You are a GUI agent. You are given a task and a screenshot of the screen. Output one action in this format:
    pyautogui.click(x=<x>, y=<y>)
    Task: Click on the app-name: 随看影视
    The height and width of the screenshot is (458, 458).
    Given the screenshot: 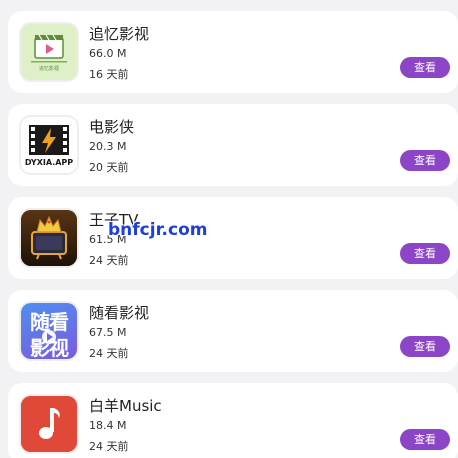 What is the action you would take?
    pyautogui.click(x=119, y=313)
    